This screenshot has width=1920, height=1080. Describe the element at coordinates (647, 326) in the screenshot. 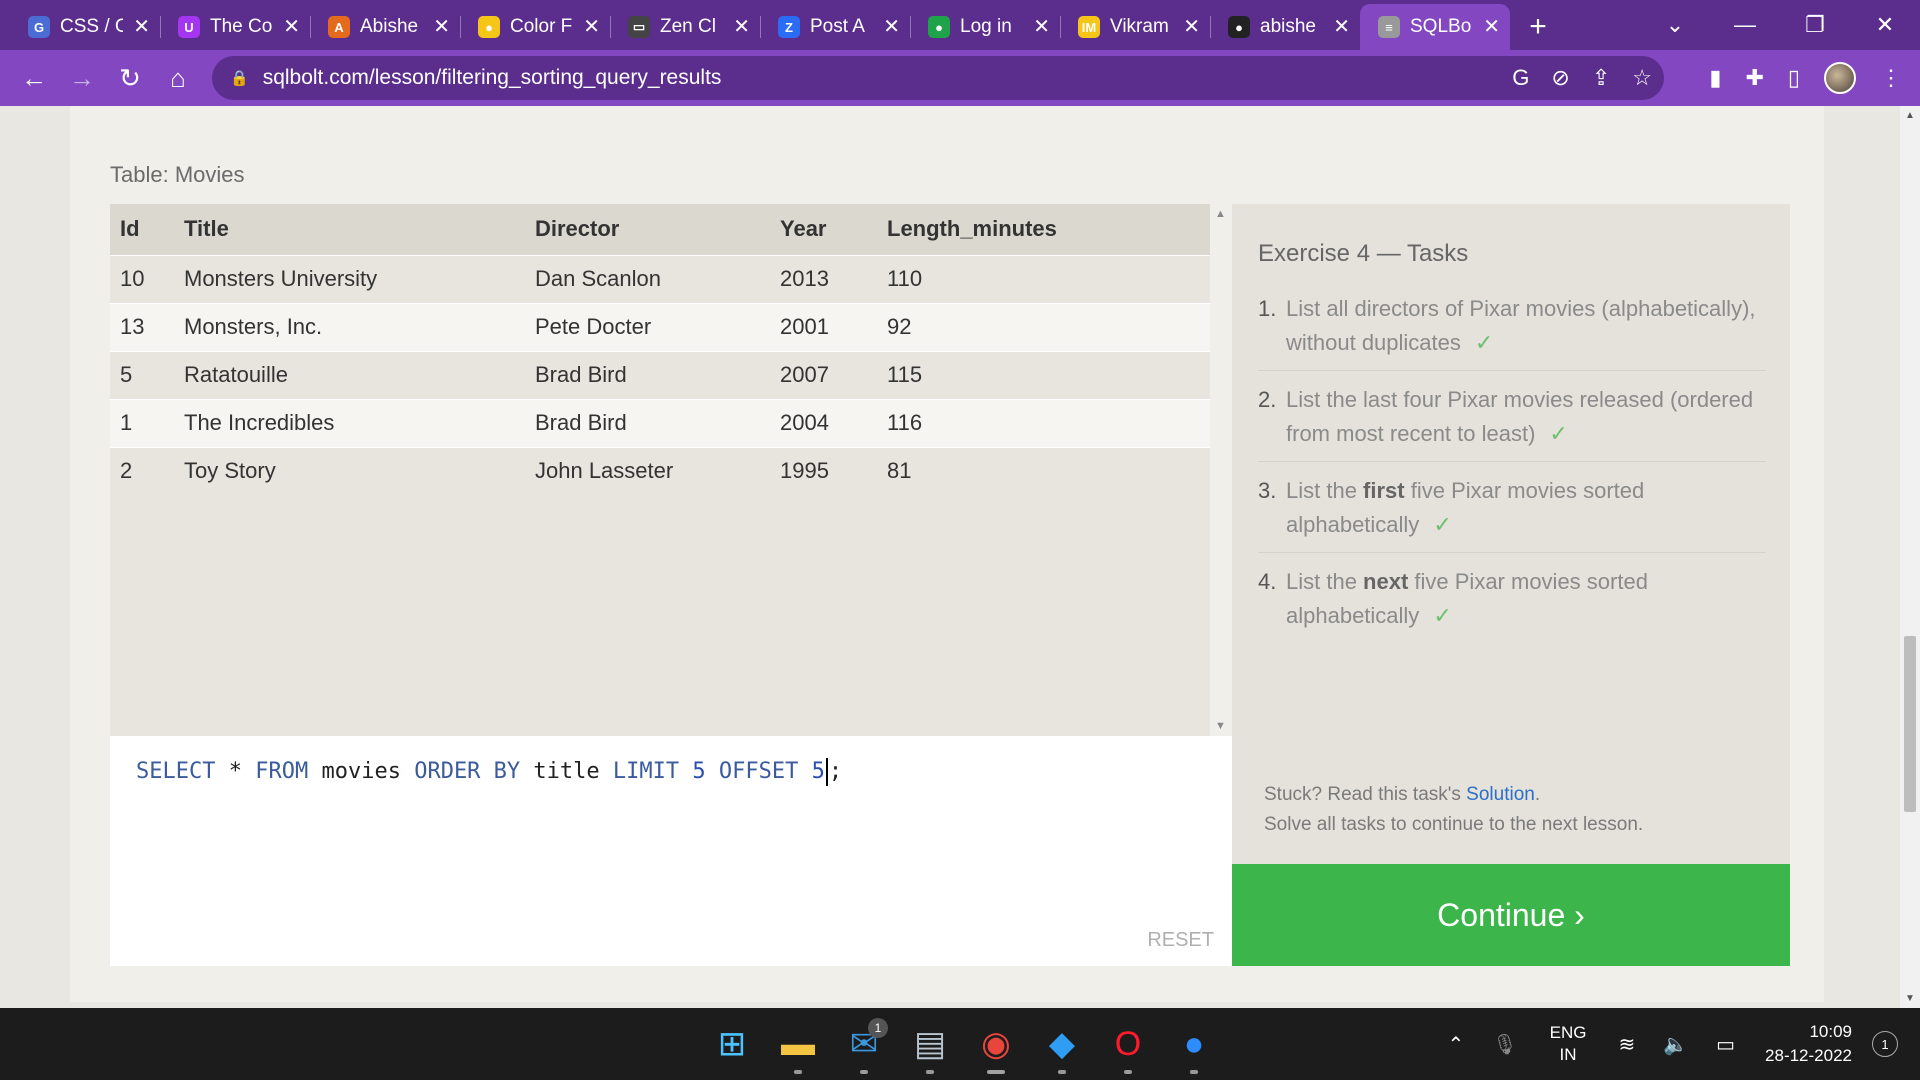

I see `table-cell: Pete Docter` at that location.